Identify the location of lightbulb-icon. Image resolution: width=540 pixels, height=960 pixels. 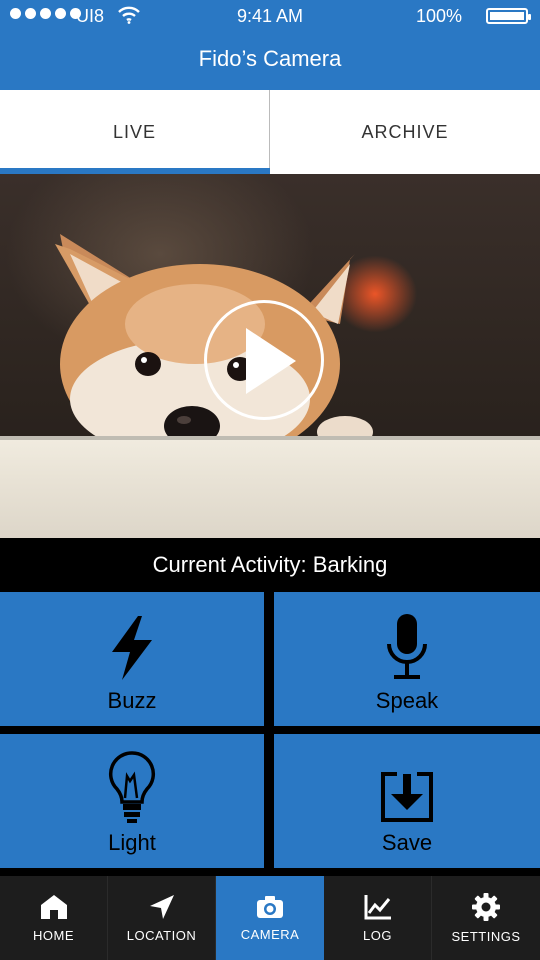
(132, 787).